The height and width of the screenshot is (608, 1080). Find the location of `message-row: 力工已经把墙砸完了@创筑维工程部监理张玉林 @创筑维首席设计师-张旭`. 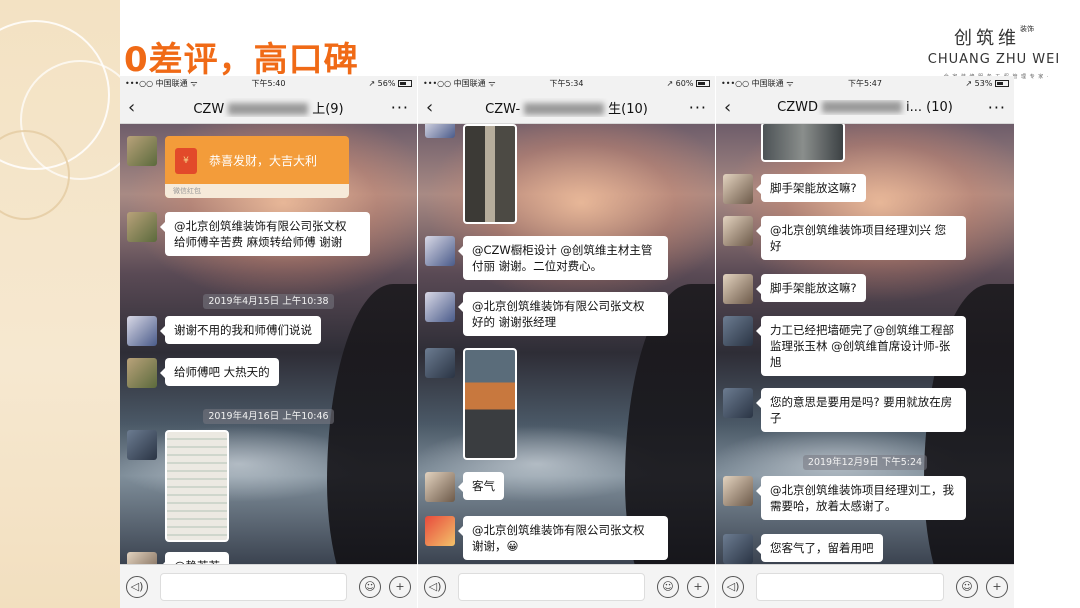

message-row: 力工已经把墙砸完了@创筑维工程部监理张玉林 @创筑维首席设计师-张旭 is located at coordinates (865, 346).